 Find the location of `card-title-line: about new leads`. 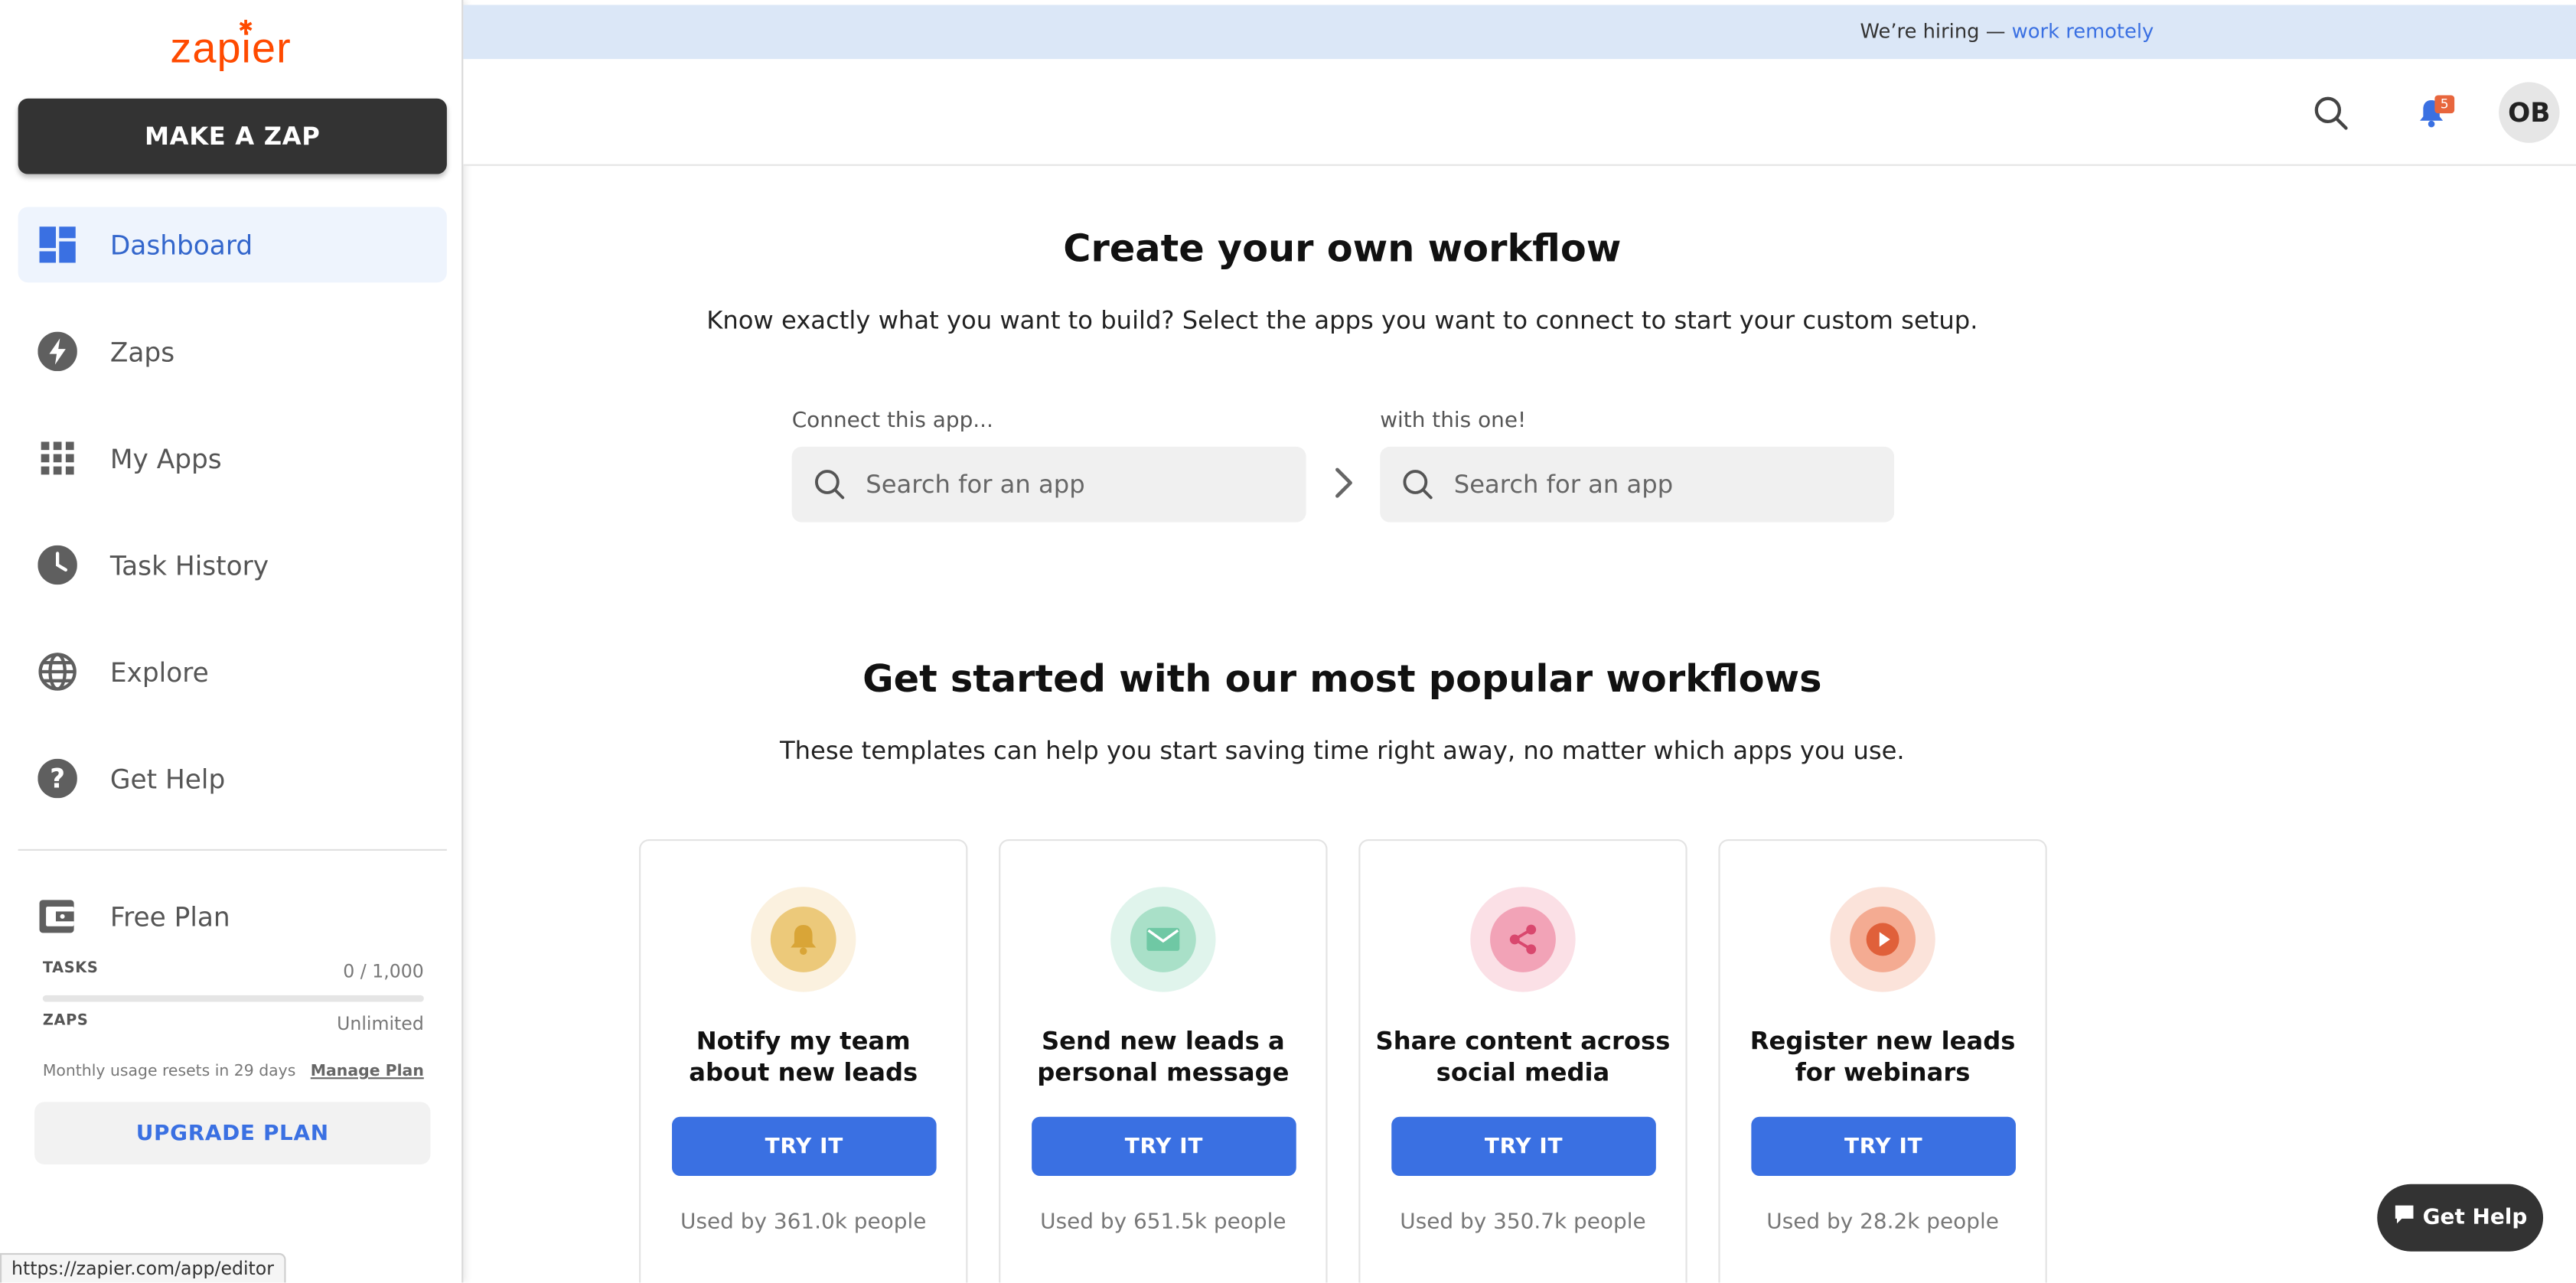

card-title-line: about new leads is located at coordinates (803, 1073).